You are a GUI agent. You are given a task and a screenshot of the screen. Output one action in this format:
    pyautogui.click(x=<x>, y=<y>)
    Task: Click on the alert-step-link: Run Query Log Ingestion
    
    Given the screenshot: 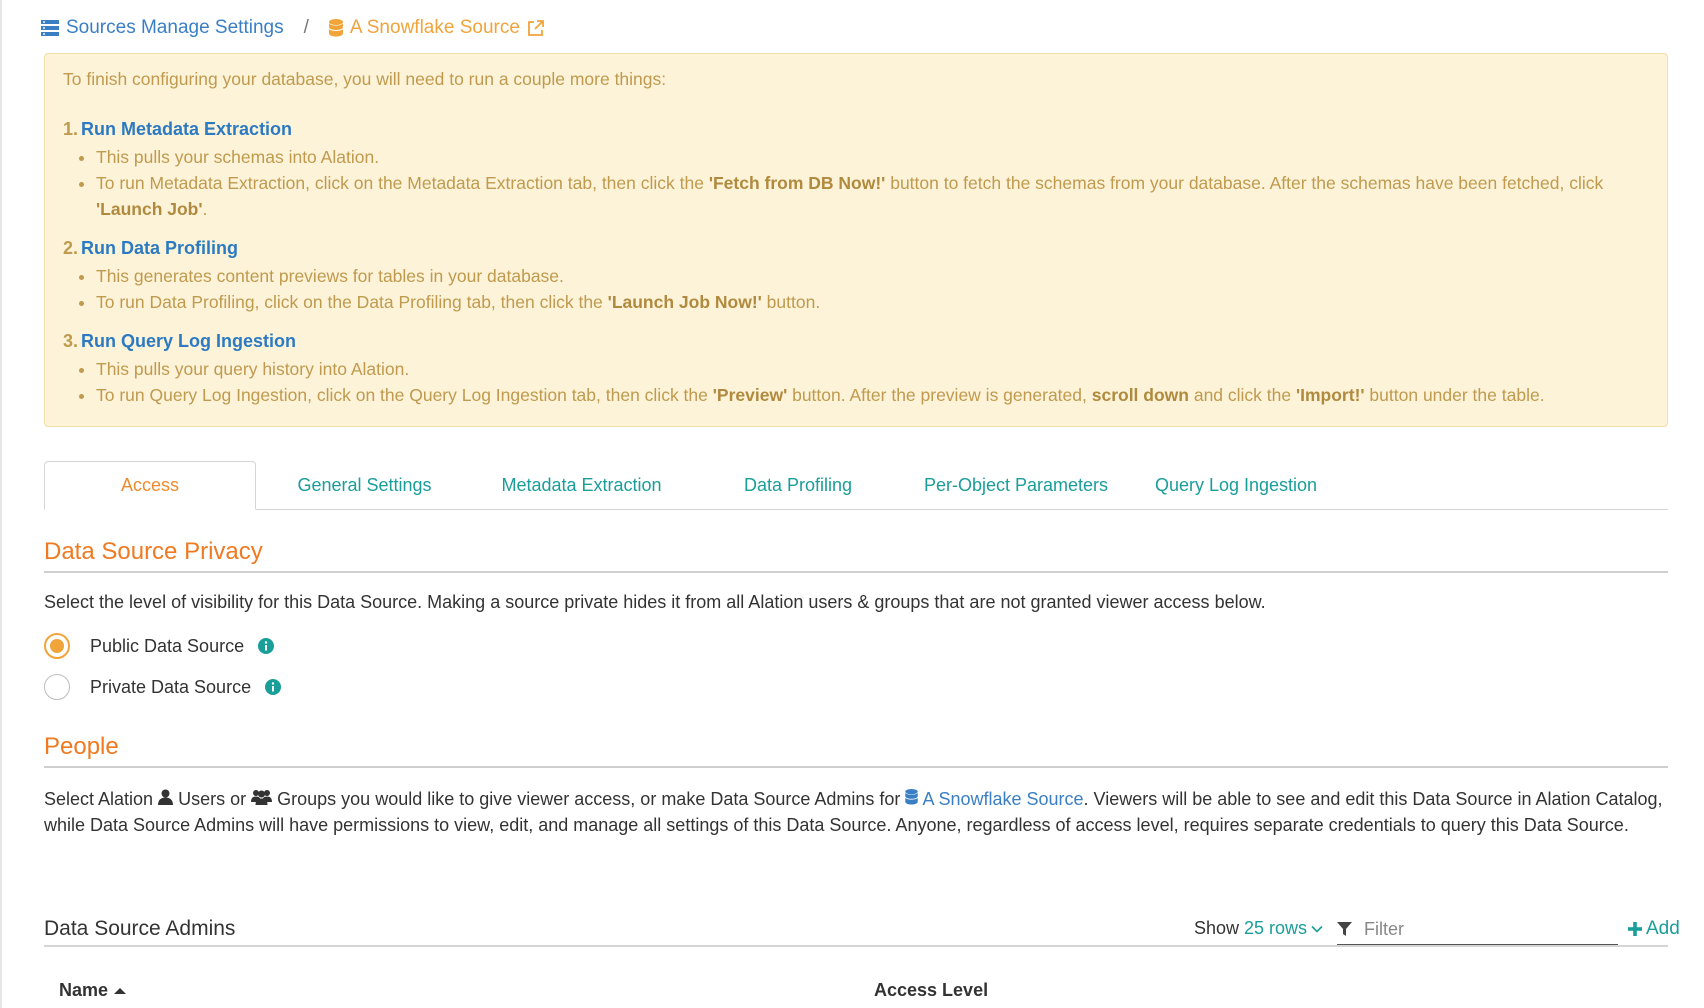 What is the action you would take?
    pyautogui.click(x=188, y=341)
    